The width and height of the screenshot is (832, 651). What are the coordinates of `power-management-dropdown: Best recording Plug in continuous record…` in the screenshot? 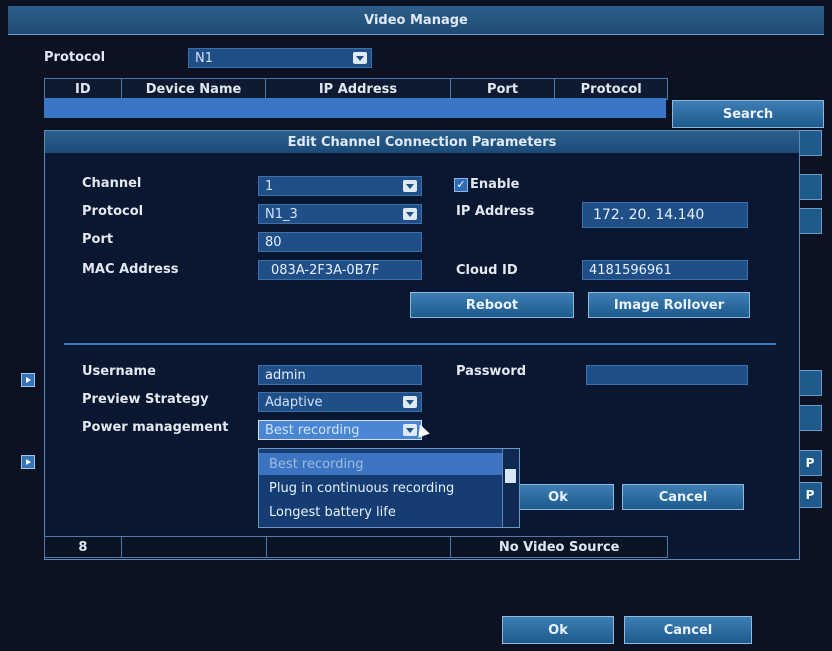 It's located at (389, 488).